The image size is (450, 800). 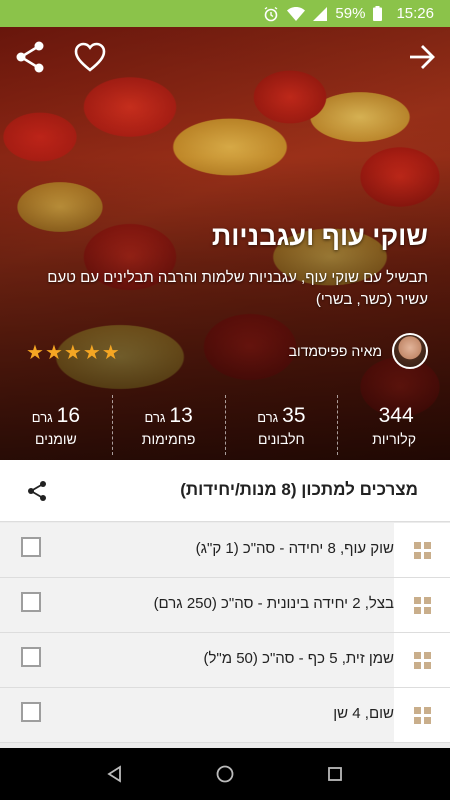 What do you see at coordinates (55, 438) in the screenshot?
I see `nutrition-label: שומנים` at bounding box center [55, 438].